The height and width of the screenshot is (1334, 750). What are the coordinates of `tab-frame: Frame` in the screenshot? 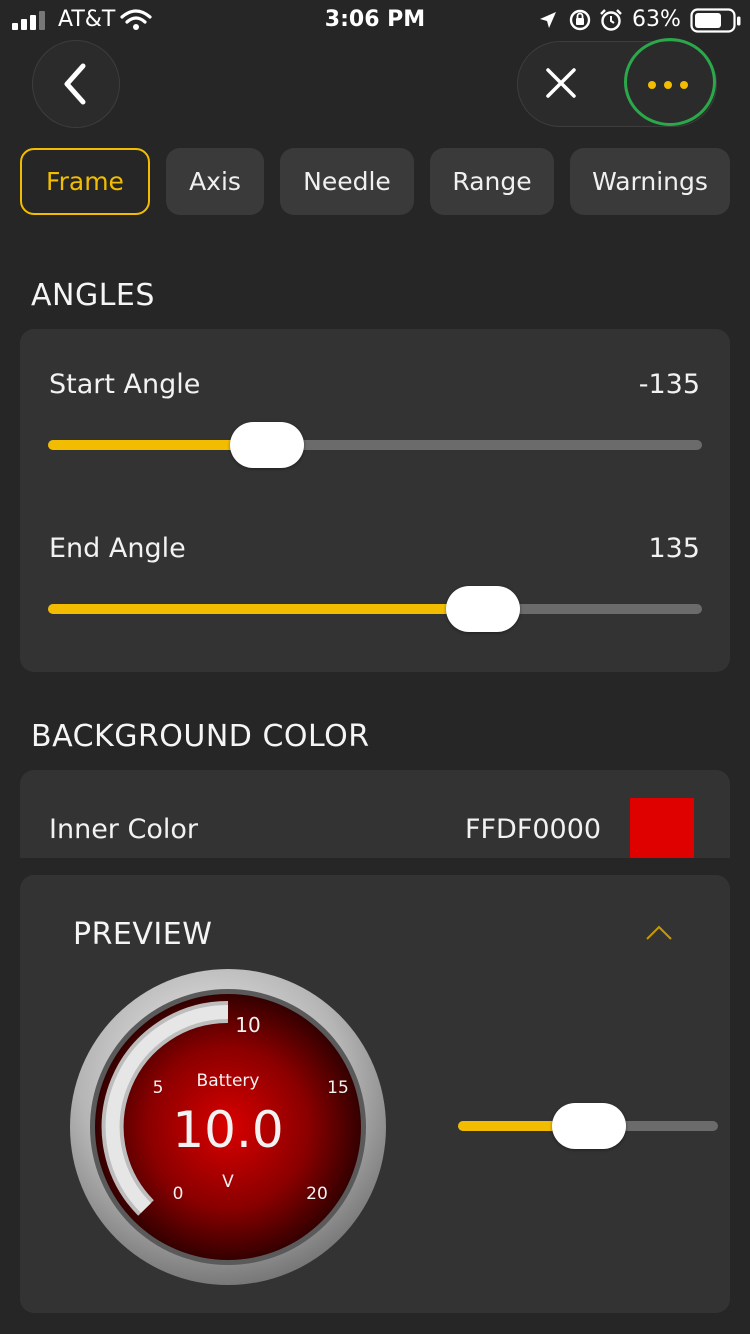 It's located at (85, 181).